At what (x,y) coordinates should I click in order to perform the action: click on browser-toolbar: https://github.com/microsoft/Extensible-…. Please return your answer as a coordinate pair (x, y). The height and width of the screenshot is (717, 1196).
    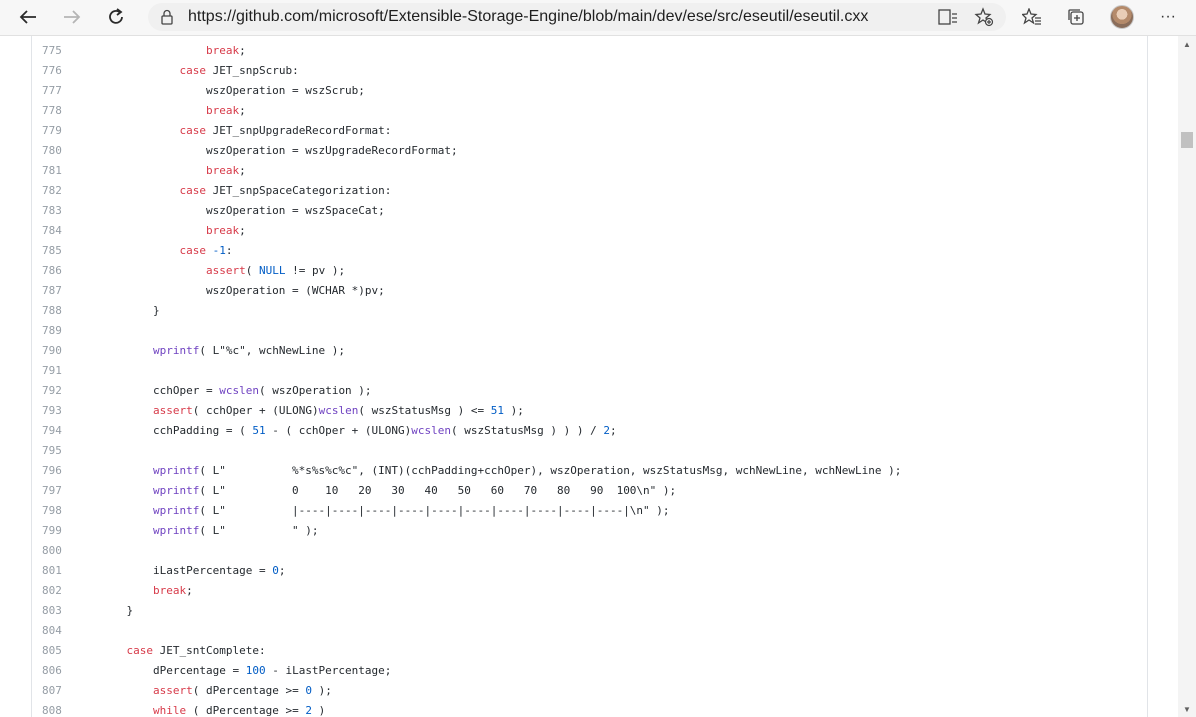
    Looking at the image, I should click on (598, 18).